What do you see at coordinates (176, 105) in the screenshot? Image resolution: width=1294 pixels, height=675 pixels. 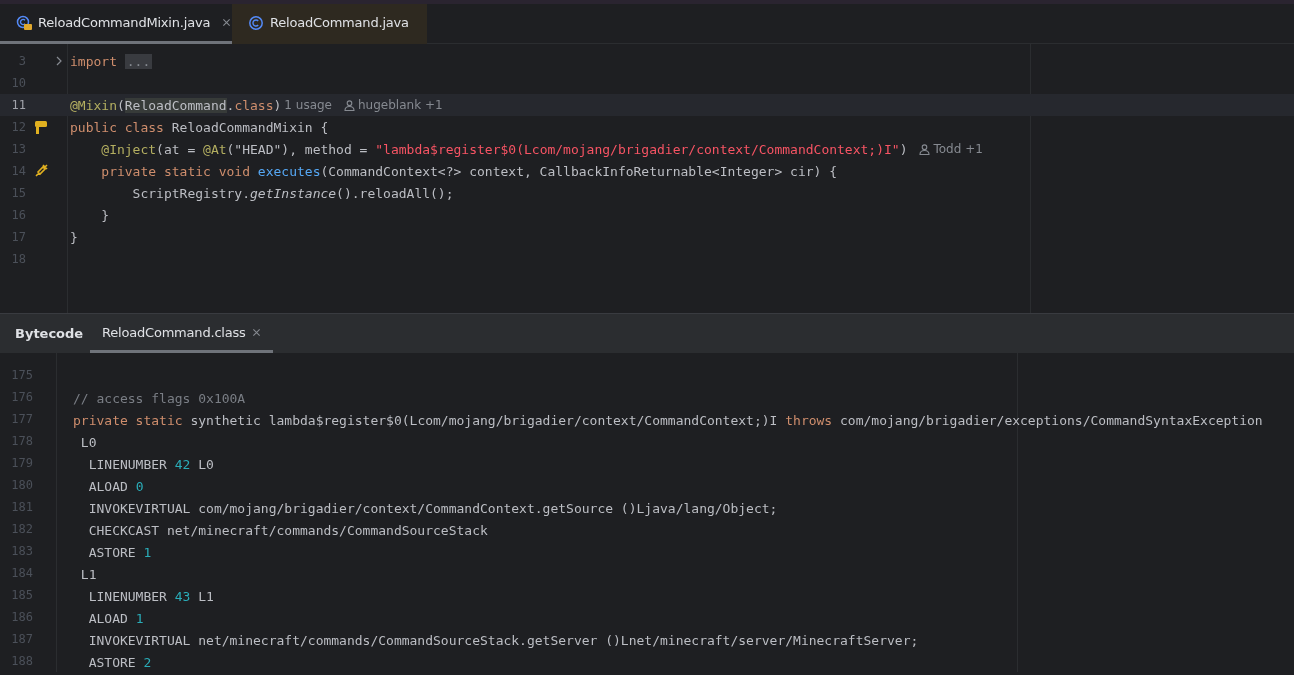 I see `code-line: @Mixin(ReloadCommand.class)` at bounding box center [176, 105].